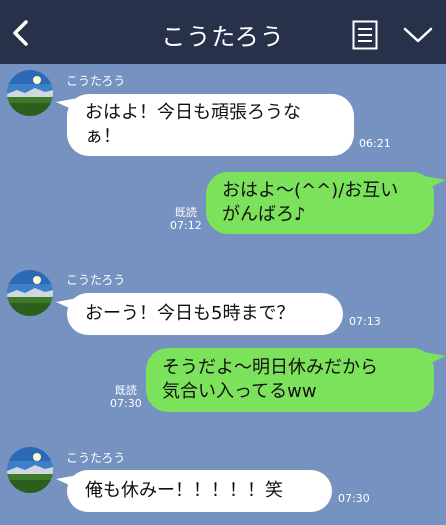 The width and height of the screenshot is (446, 525). Describe the element at coordinates (193, 112) in the screenshot. I see `message-text: おはよ！今日も頑張ろうな` at that location.